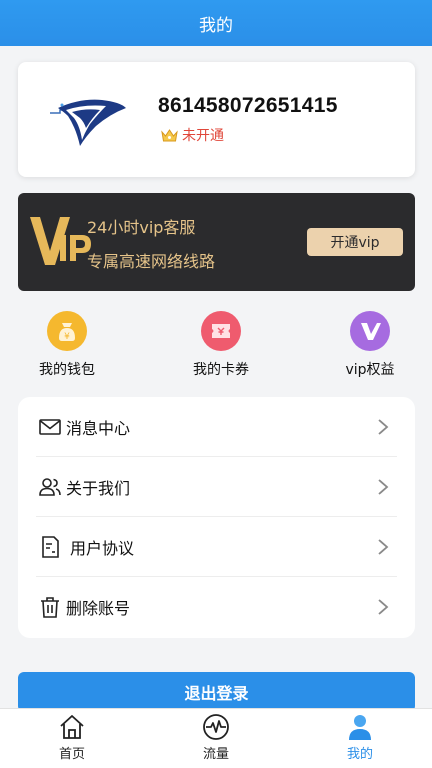  Describe the element at coordinates (67, 331) in the screenshot. I see `wallet-icon: ¥` at that location.